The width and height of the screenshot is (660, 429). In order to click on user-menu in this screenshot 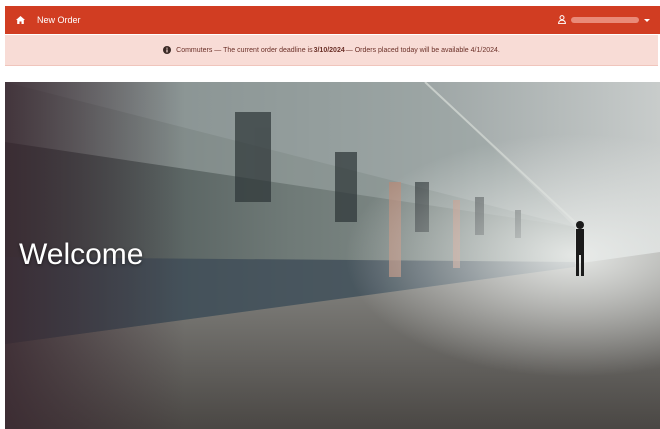, I will do `click(604, 20)`.